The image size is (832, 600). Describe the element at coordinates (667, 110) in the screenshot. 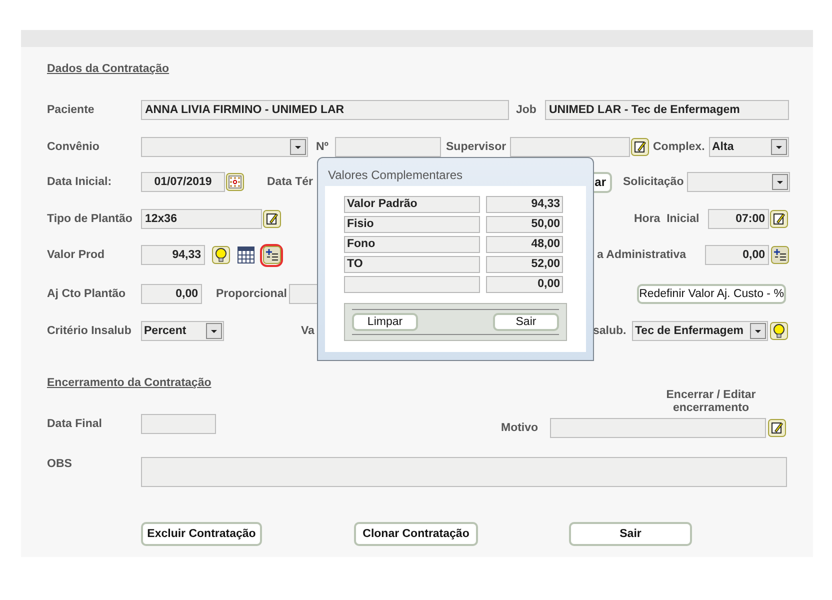

I see `job-field: UNIMED LAR - Tec de Enfermagem` at that location.